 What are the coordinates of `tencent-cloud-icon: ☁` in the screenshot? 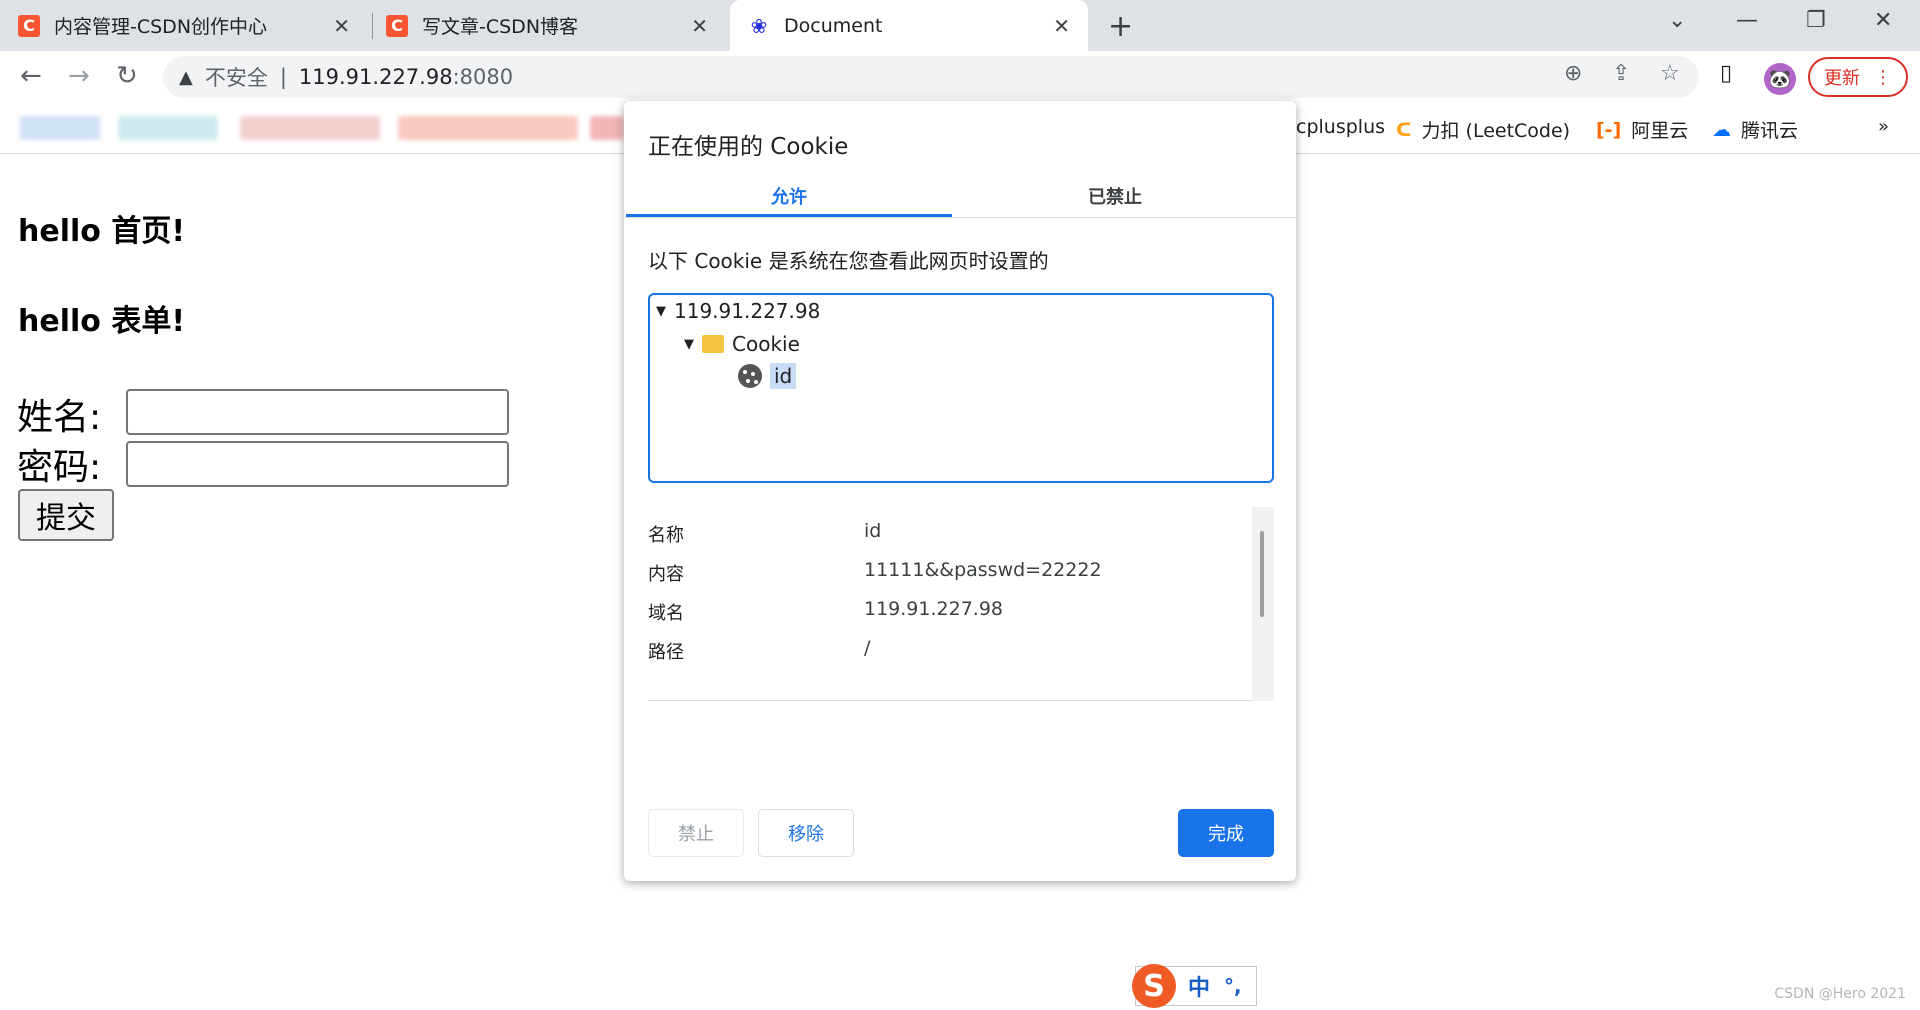 It's located at (1721, 129).